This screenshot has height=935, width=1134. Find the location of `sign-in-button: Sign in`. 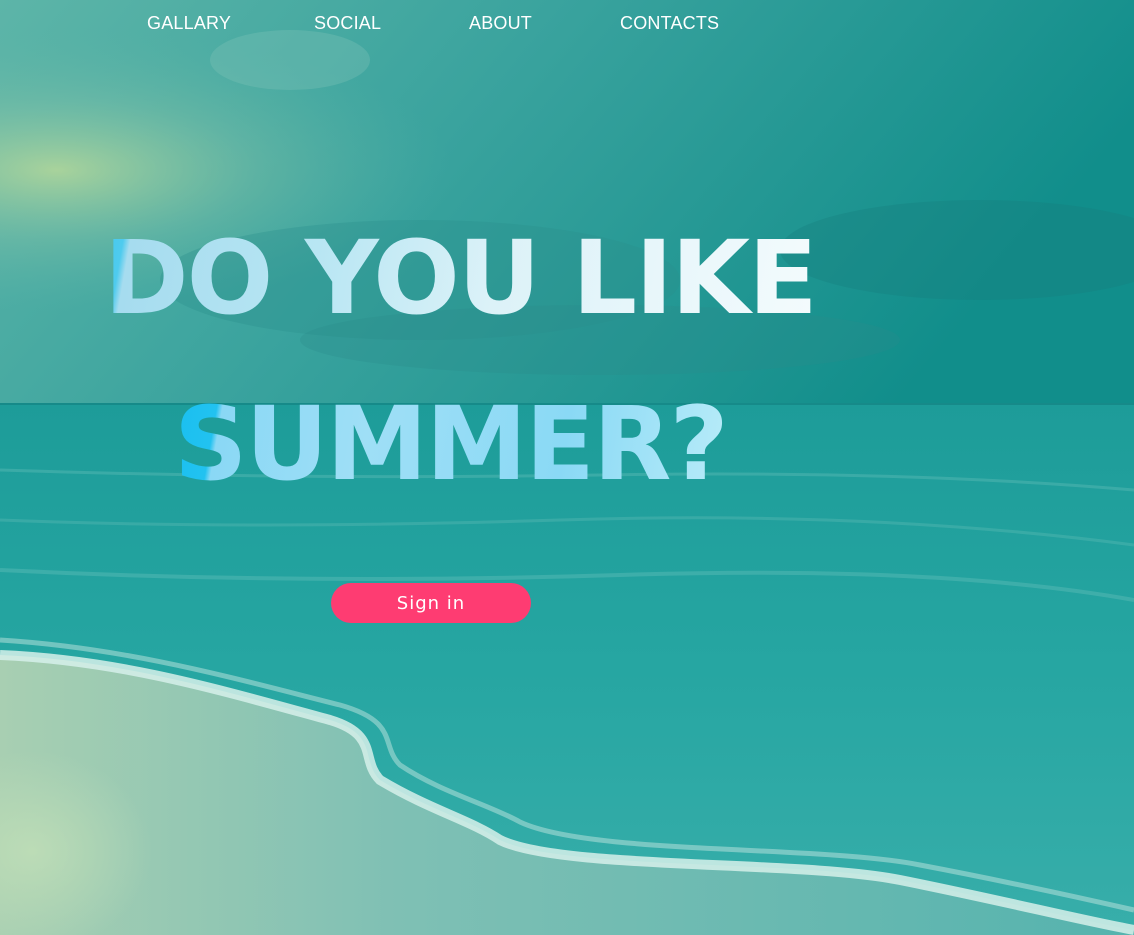

sign-in-button: Sign in is located at coordinates (431, 603).